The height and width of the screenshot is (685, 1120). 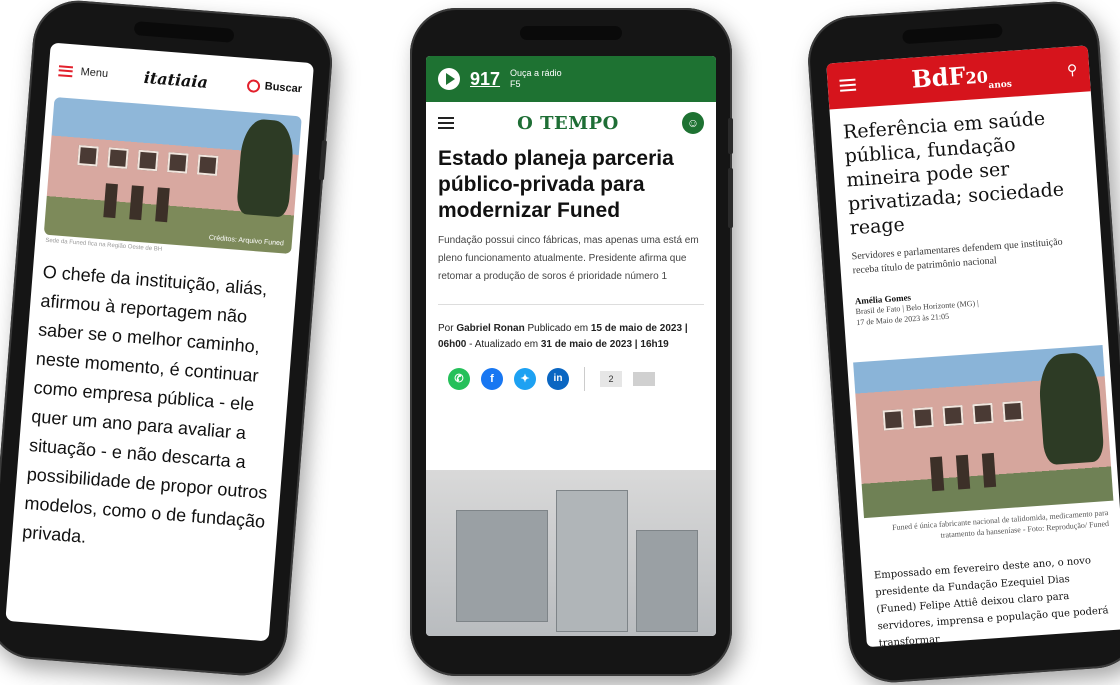 I want to click on bdf-header: BdF20anos ⚲, so click(x=958, y=77).